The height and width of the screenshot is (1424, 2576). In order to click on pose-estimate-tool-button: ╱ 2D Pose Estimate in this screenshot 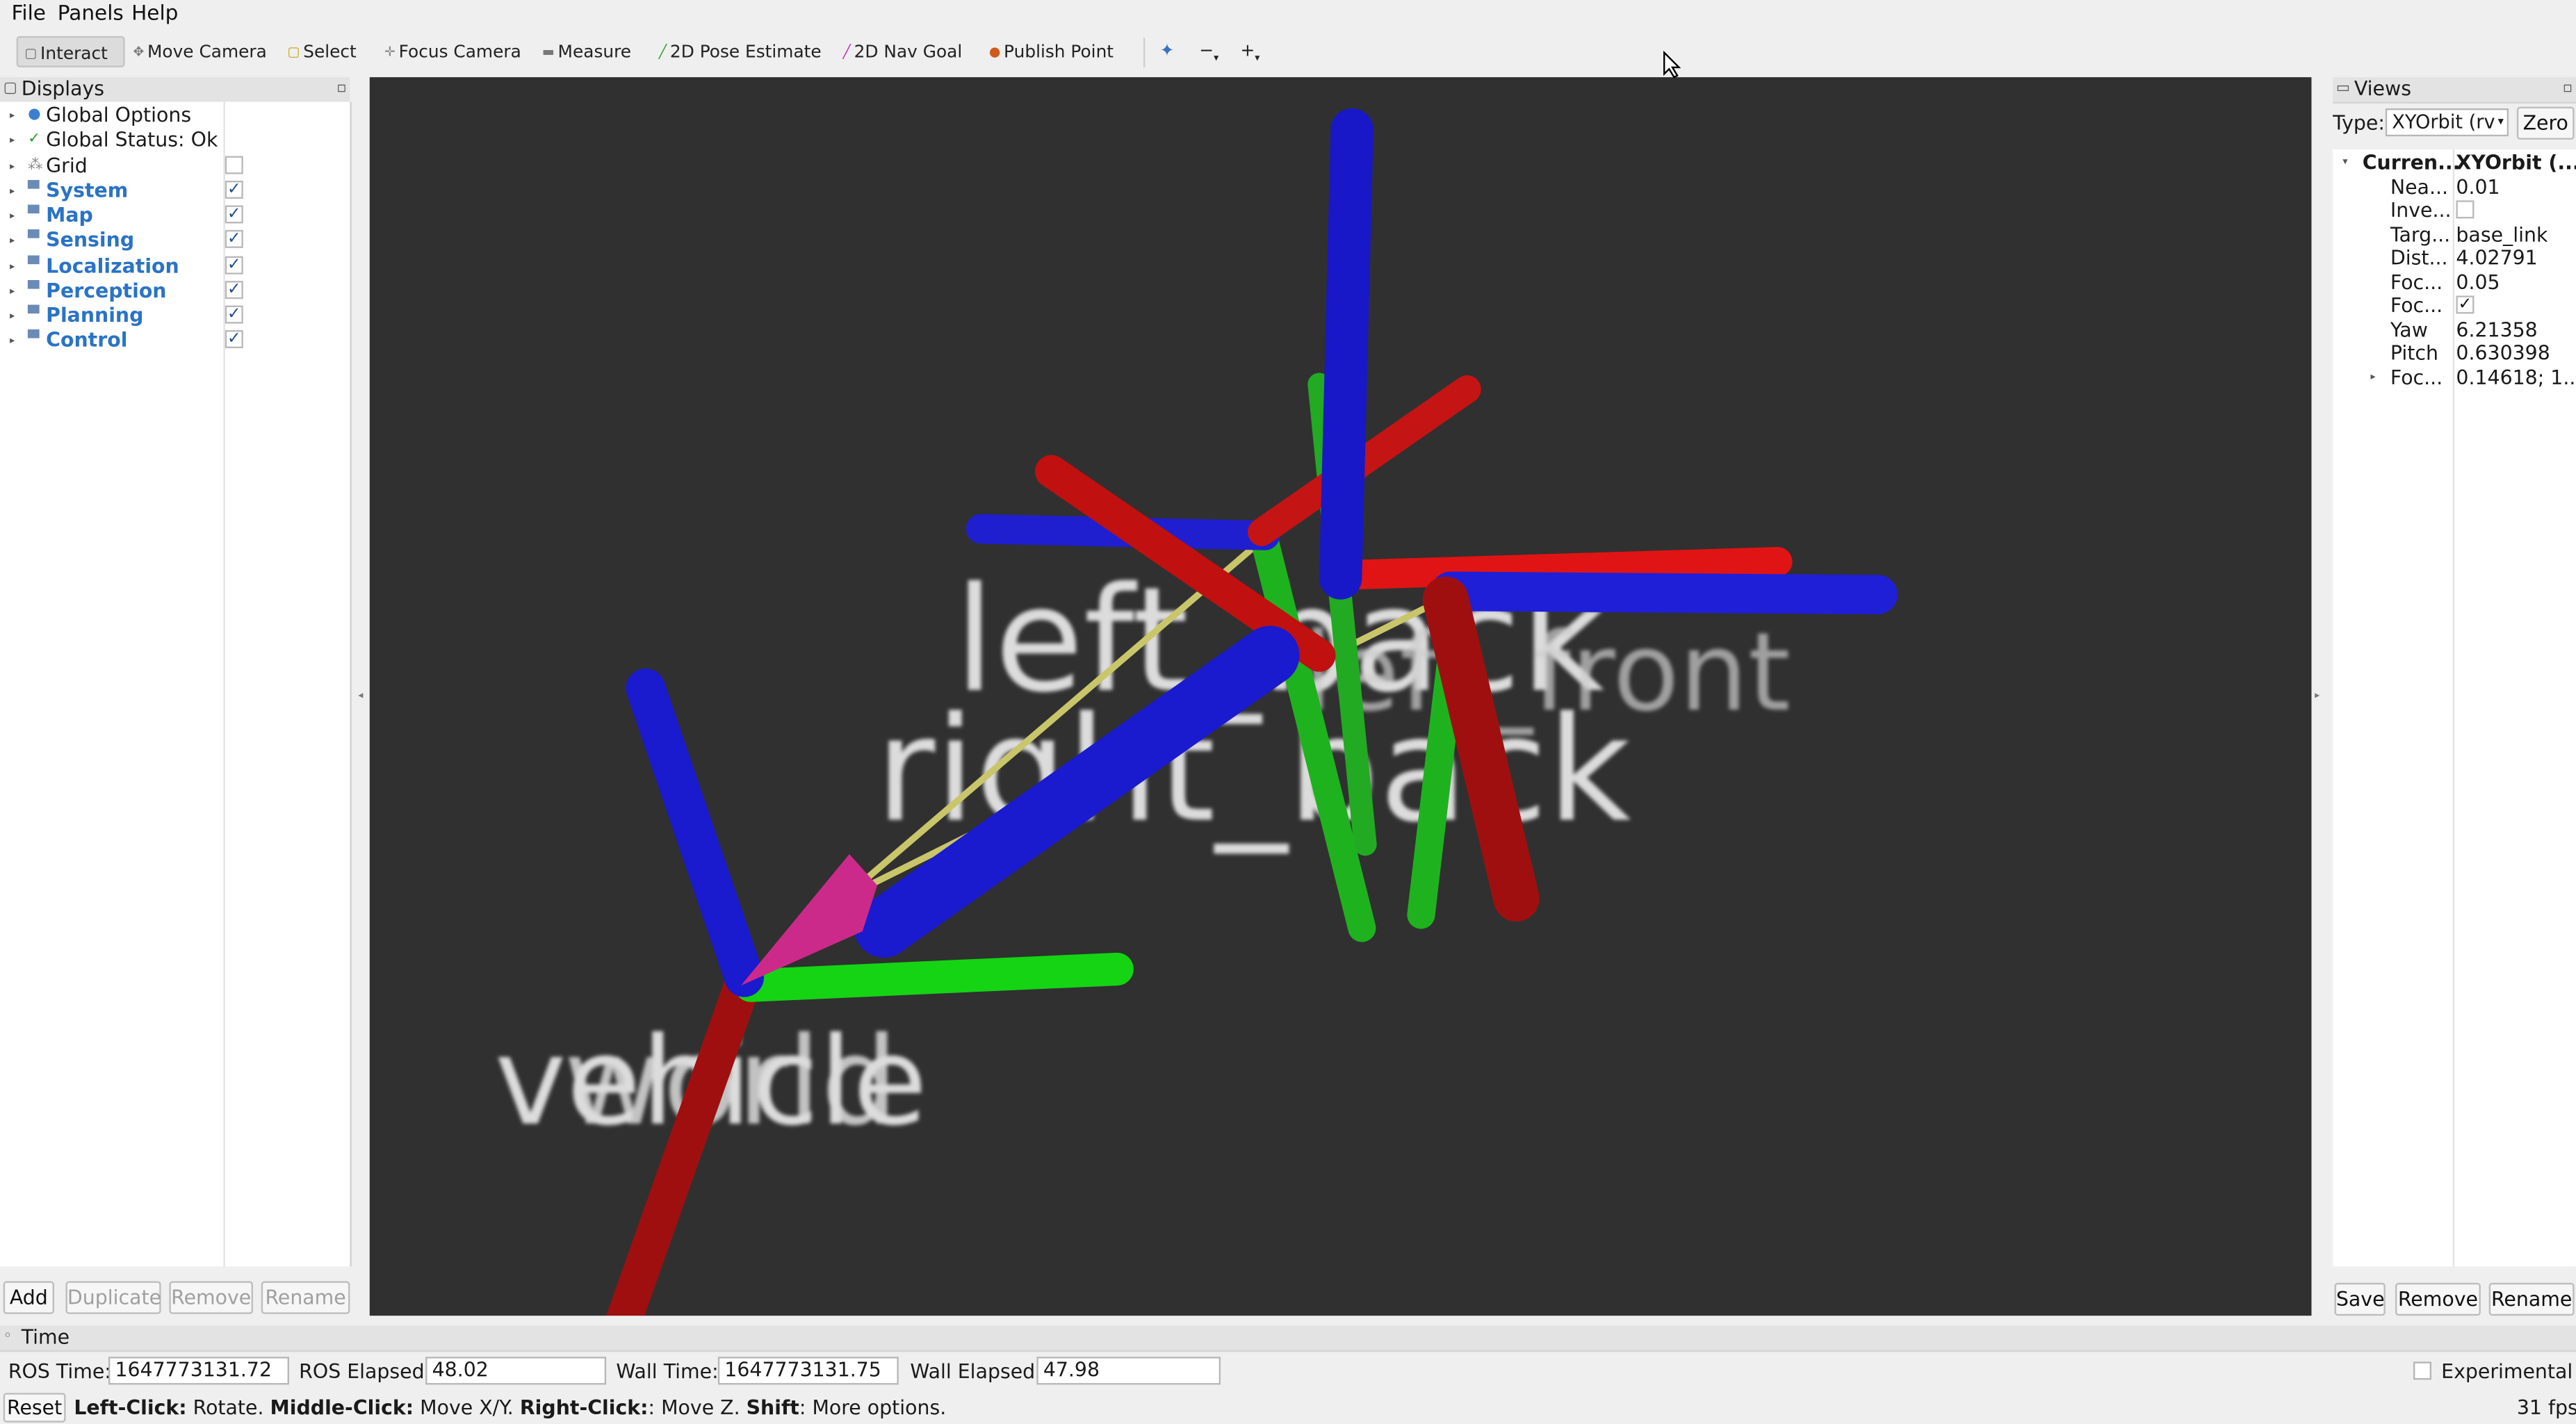, I will do `click(740, 51)`.